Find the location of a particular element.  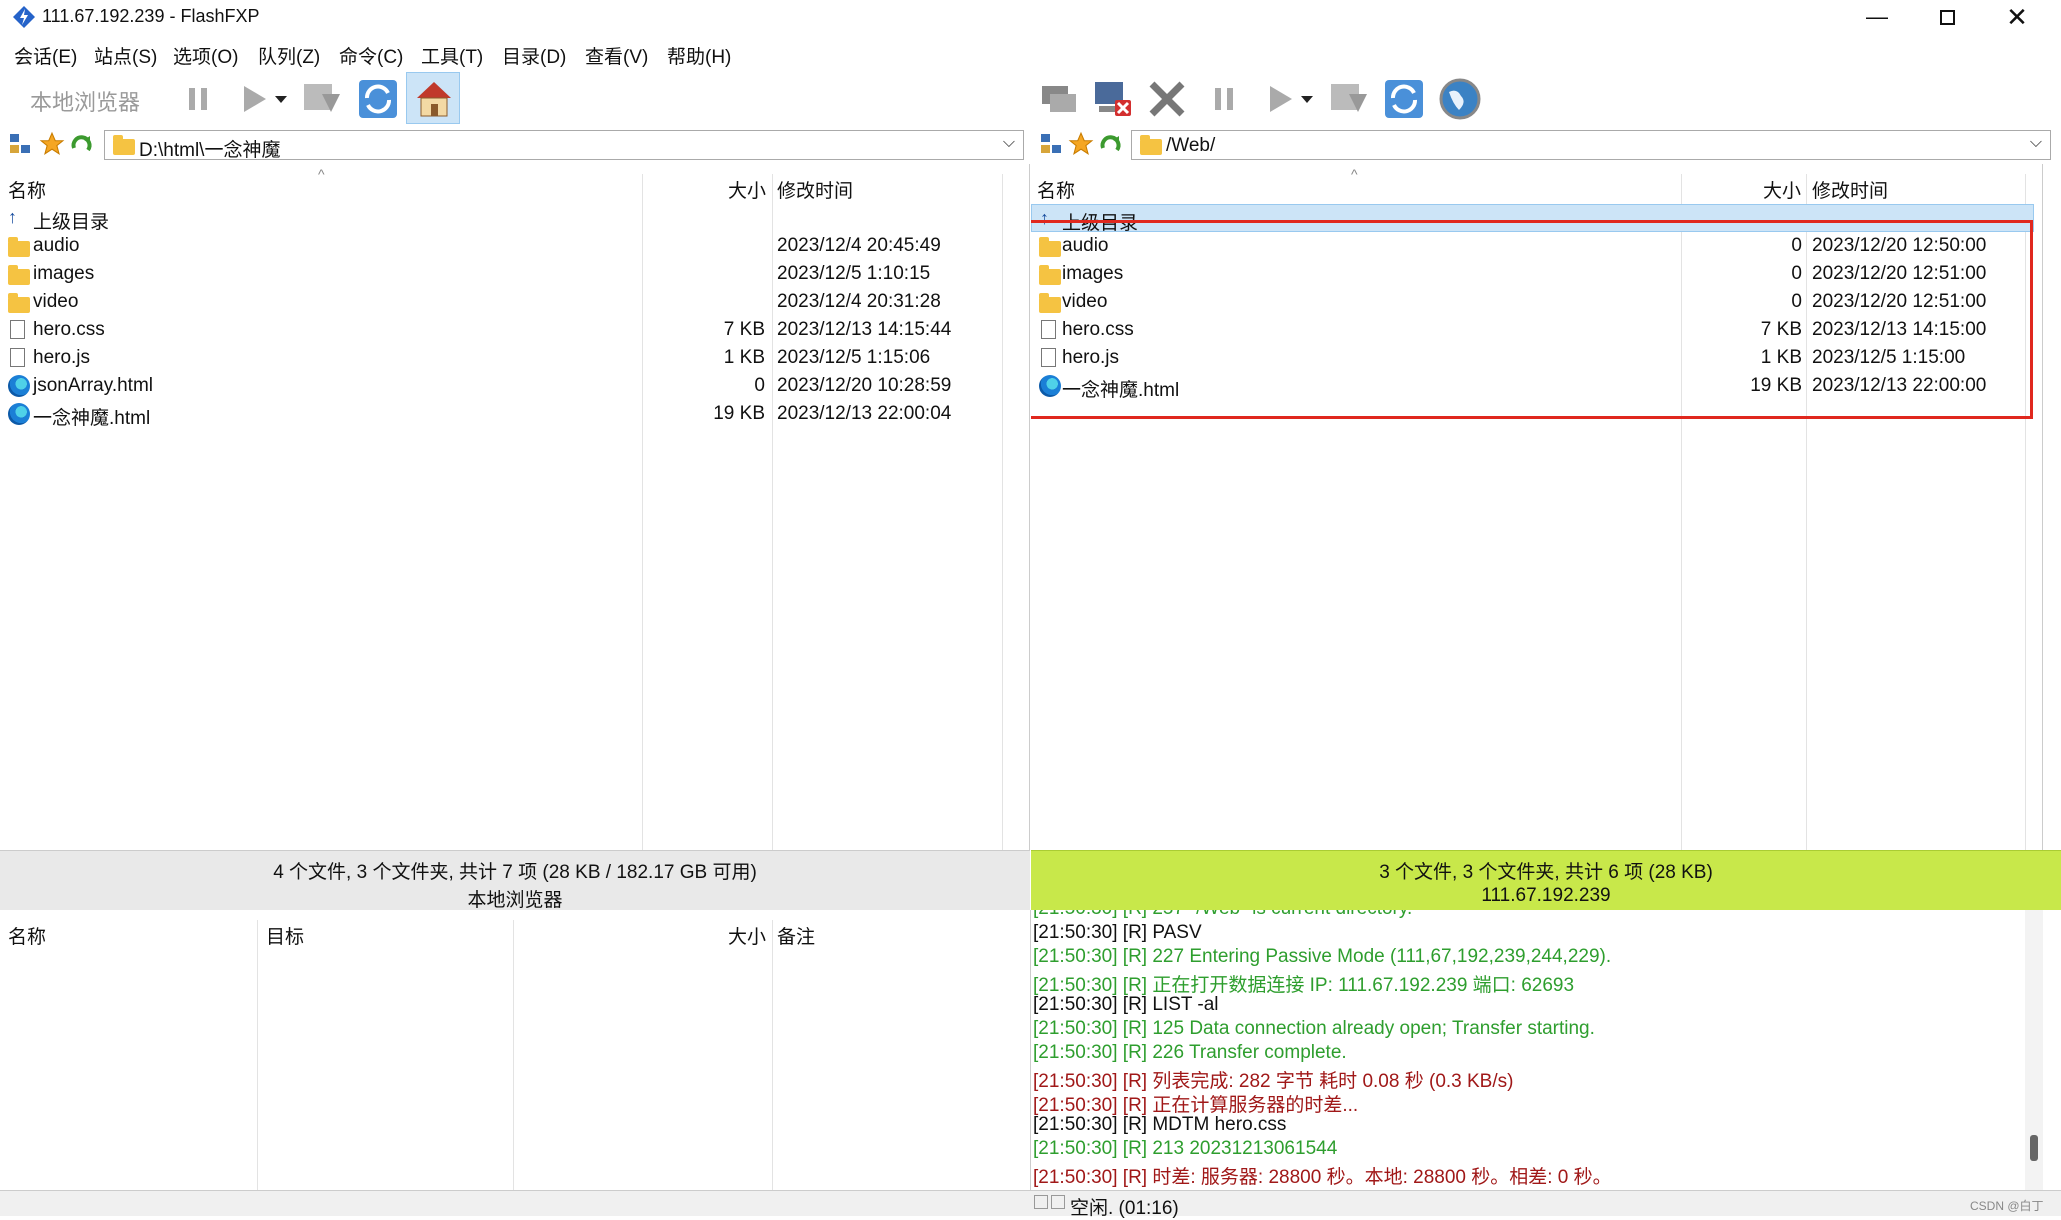

log-scrollbar is located at coordinates (2034, 1050).